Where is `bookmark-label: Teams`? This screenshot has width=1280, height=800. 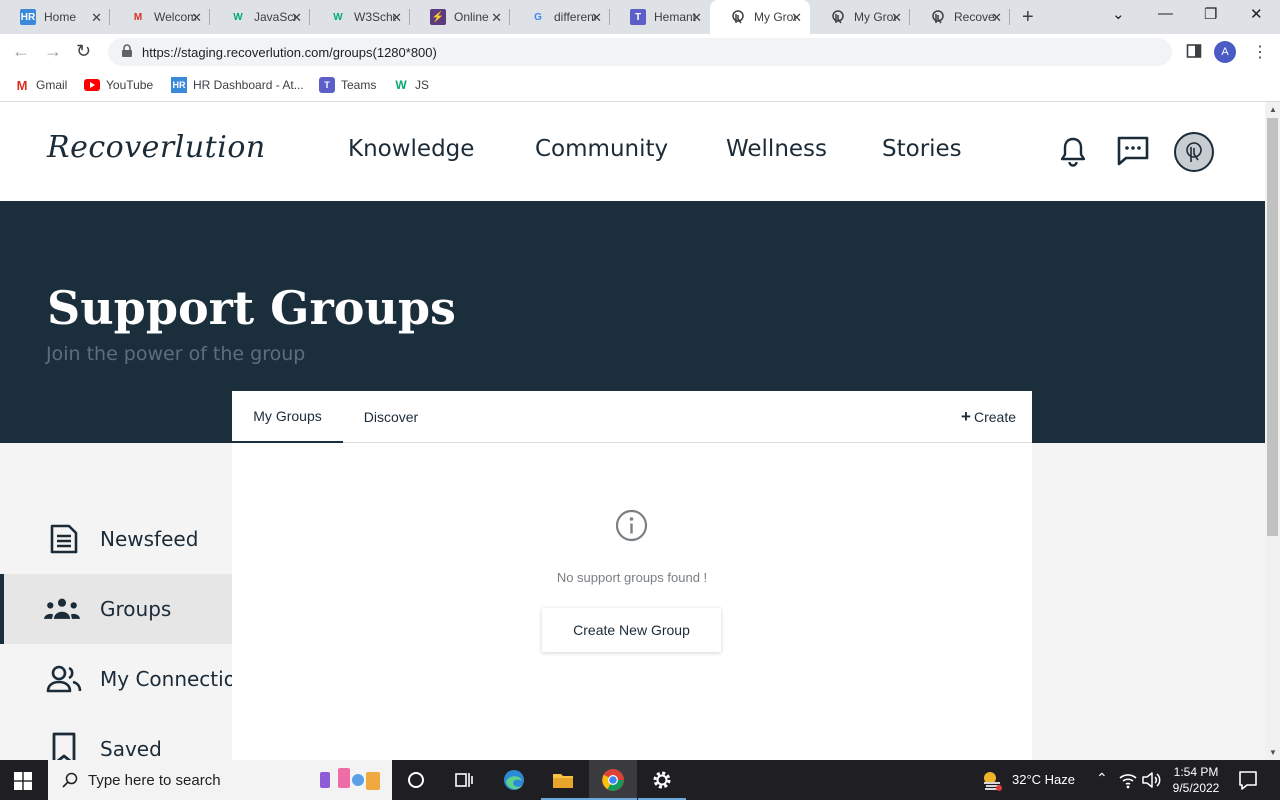
bookmark-label: Teams is located at coordinates (359, 85).